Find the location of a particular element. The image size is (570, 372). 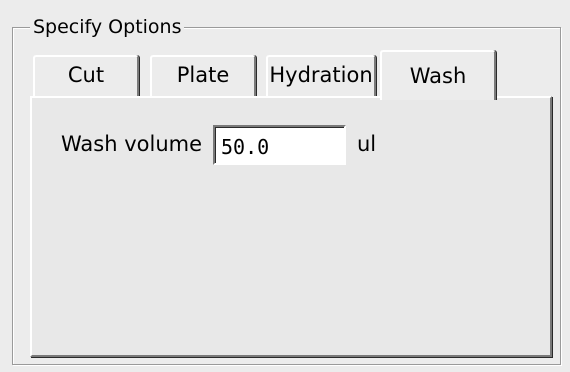

tab-hydration: Hydration is located at coordinates (321, 76).